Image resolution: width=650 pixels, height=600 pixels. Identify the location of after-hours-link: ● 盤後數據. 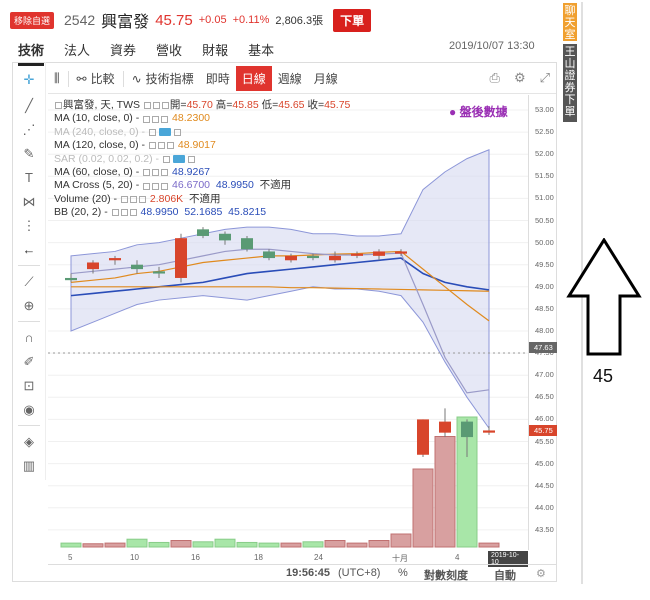
(478, 111).